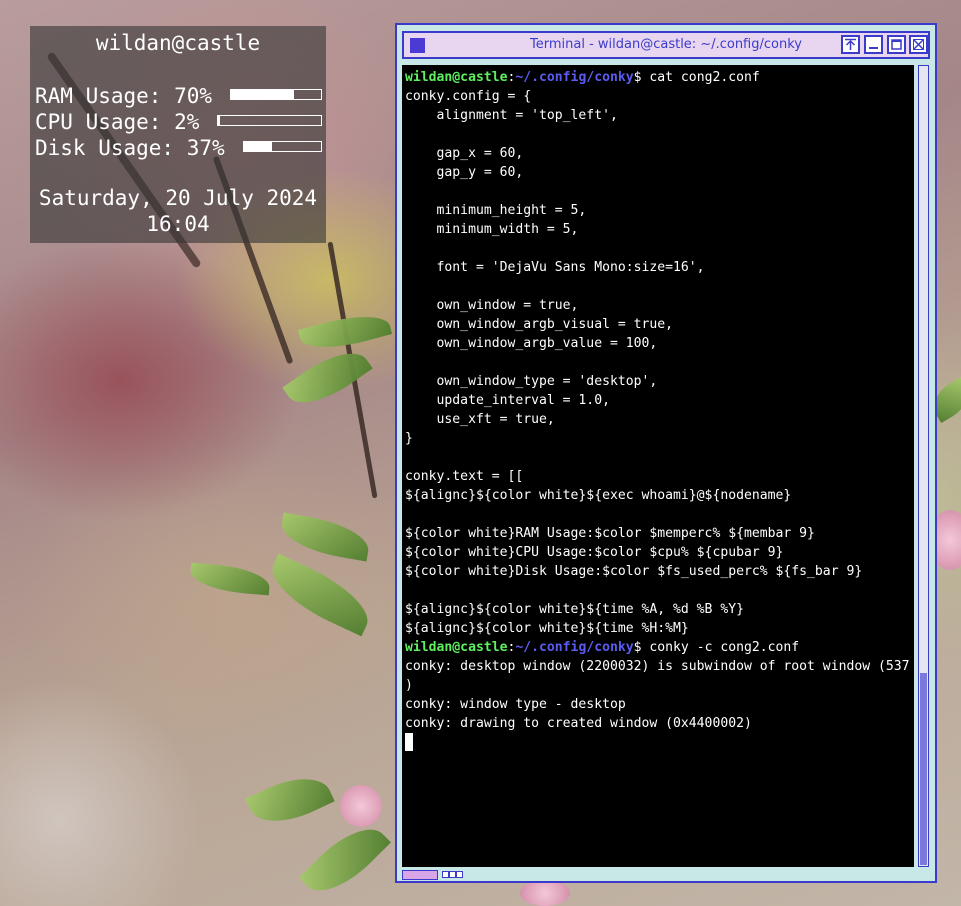 The image size is (961, 906). I want to click on terminal-cursor, so click(409, 742).